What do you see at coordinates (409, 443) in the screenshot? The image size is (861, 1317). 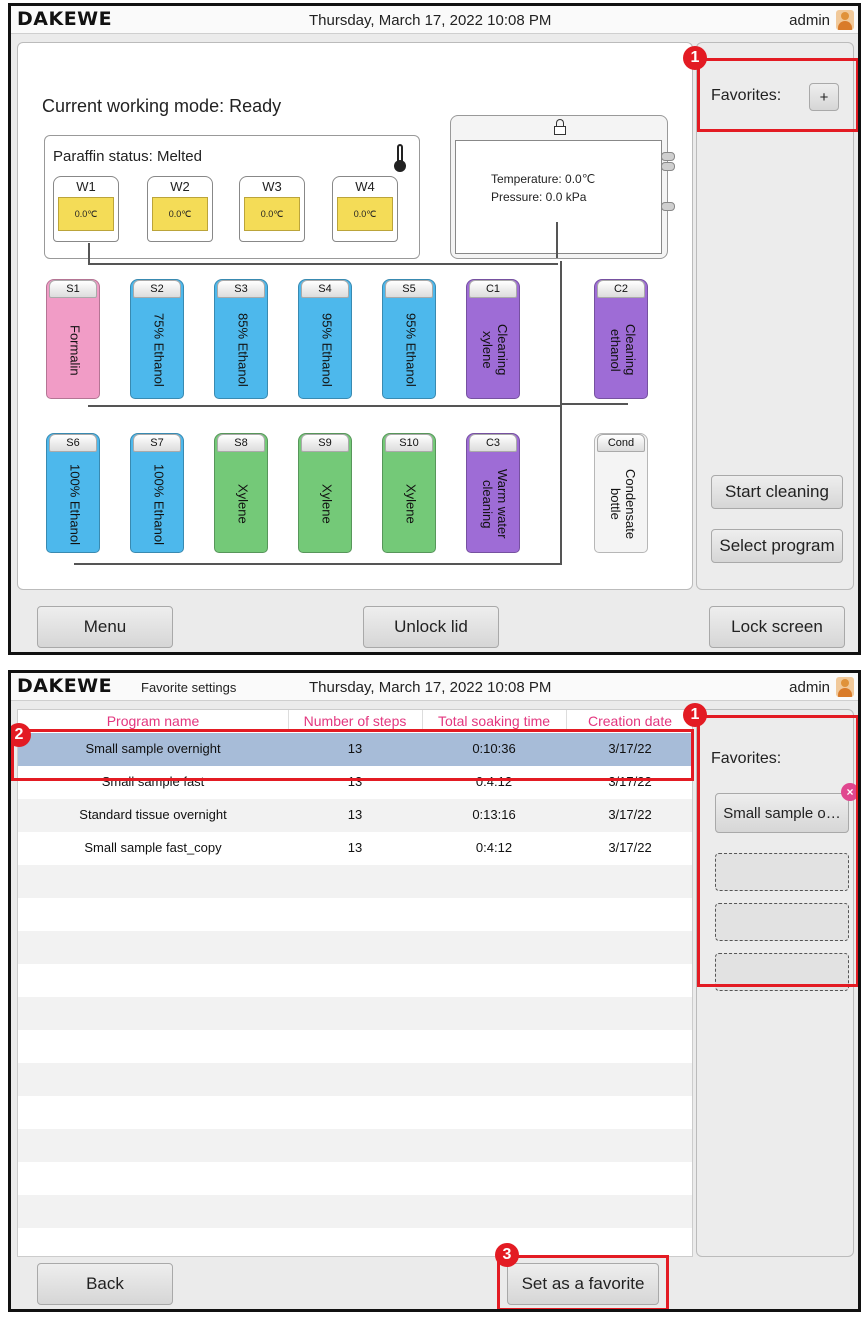 I see `bottle-cap-label: S10` at bounding box center [409, 443].